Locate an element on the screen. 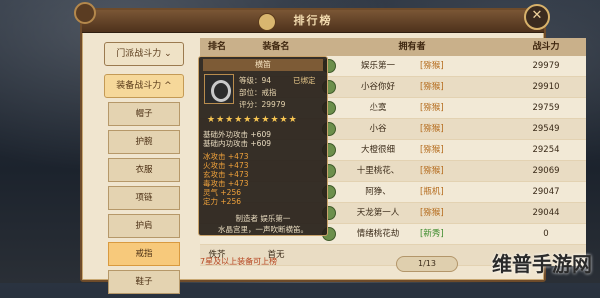  owner-cell: 尐寞 [猕猴] is located at coordinates (412, 108).